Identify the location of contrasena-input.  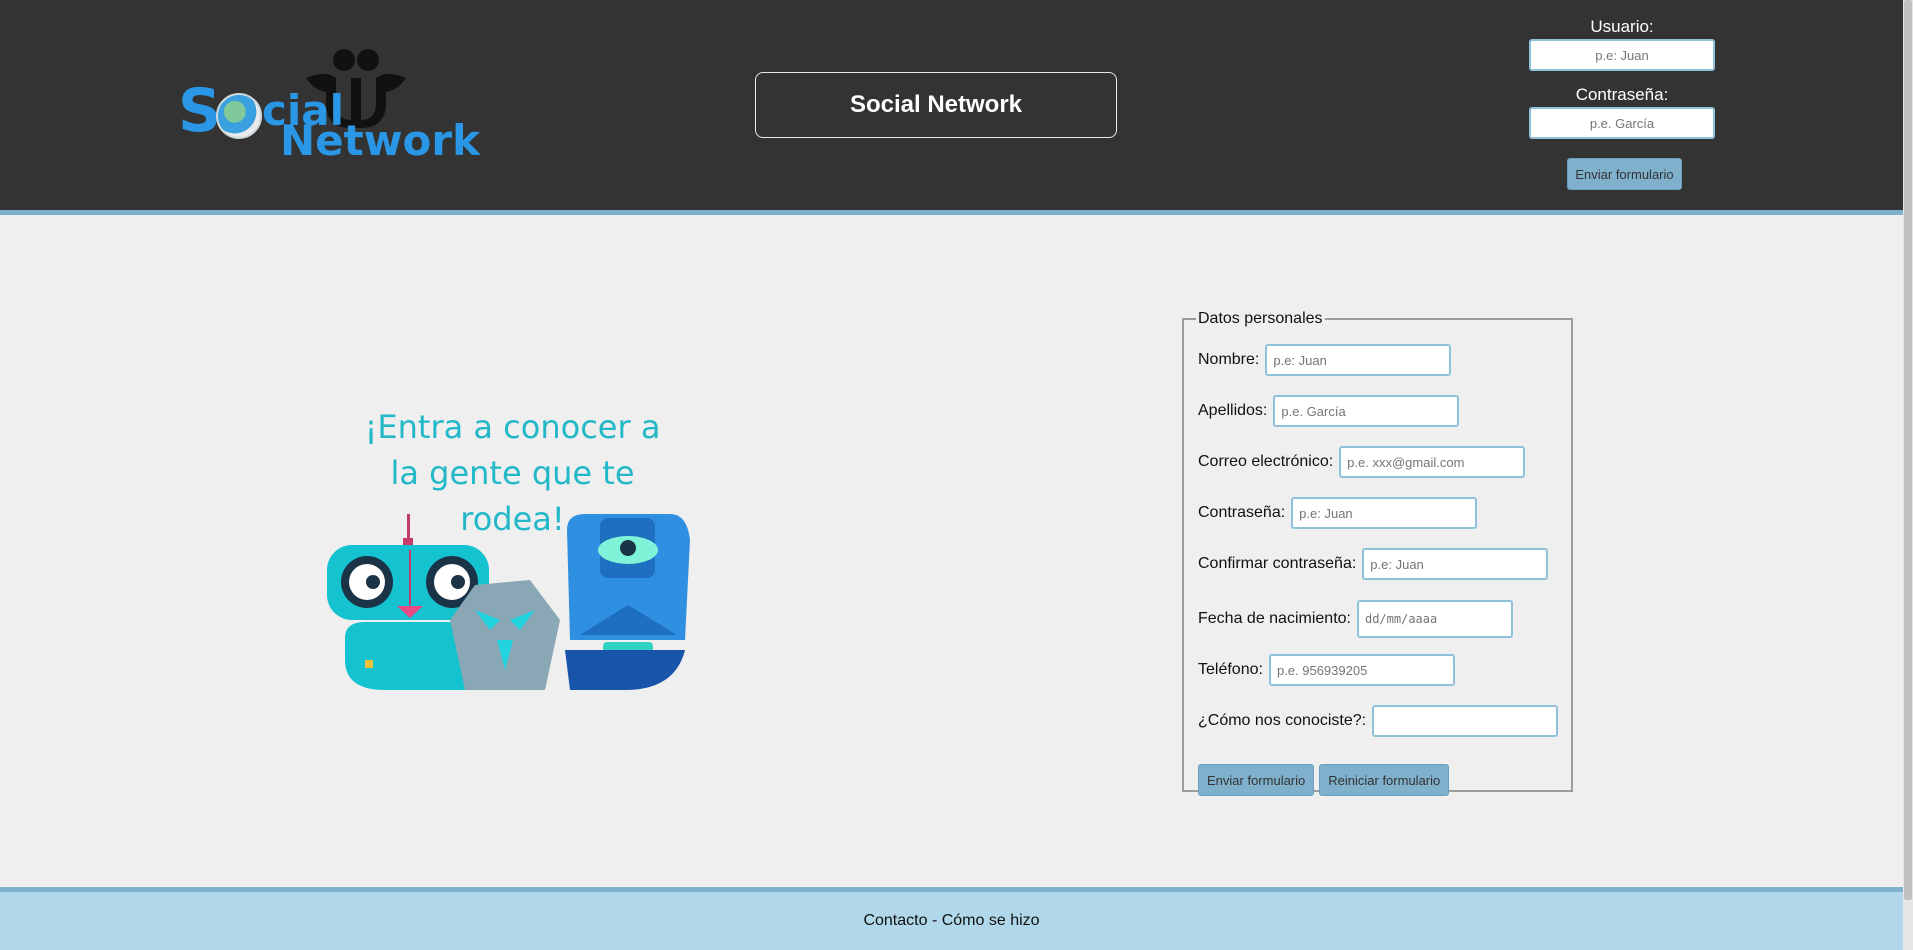
(1384, 513).